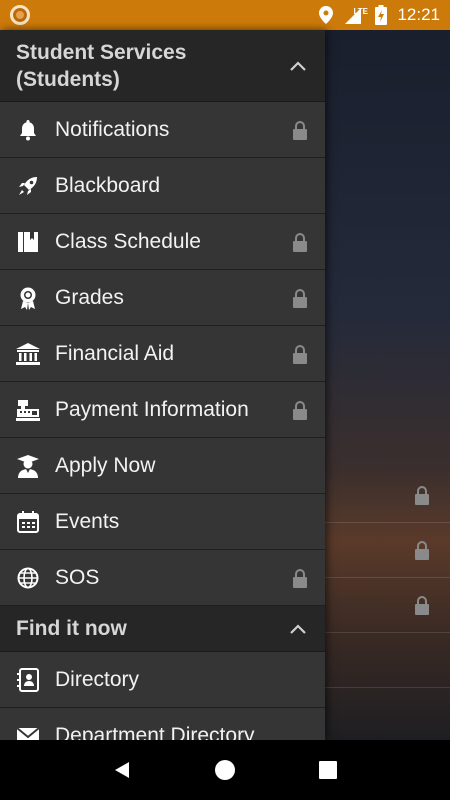 Image resolution: width=450 pixels, height=800 pixels. Describe the element at coordinates (128, 241) in the screenshot. I see `menu-item-label: Class Schedule` at that location.